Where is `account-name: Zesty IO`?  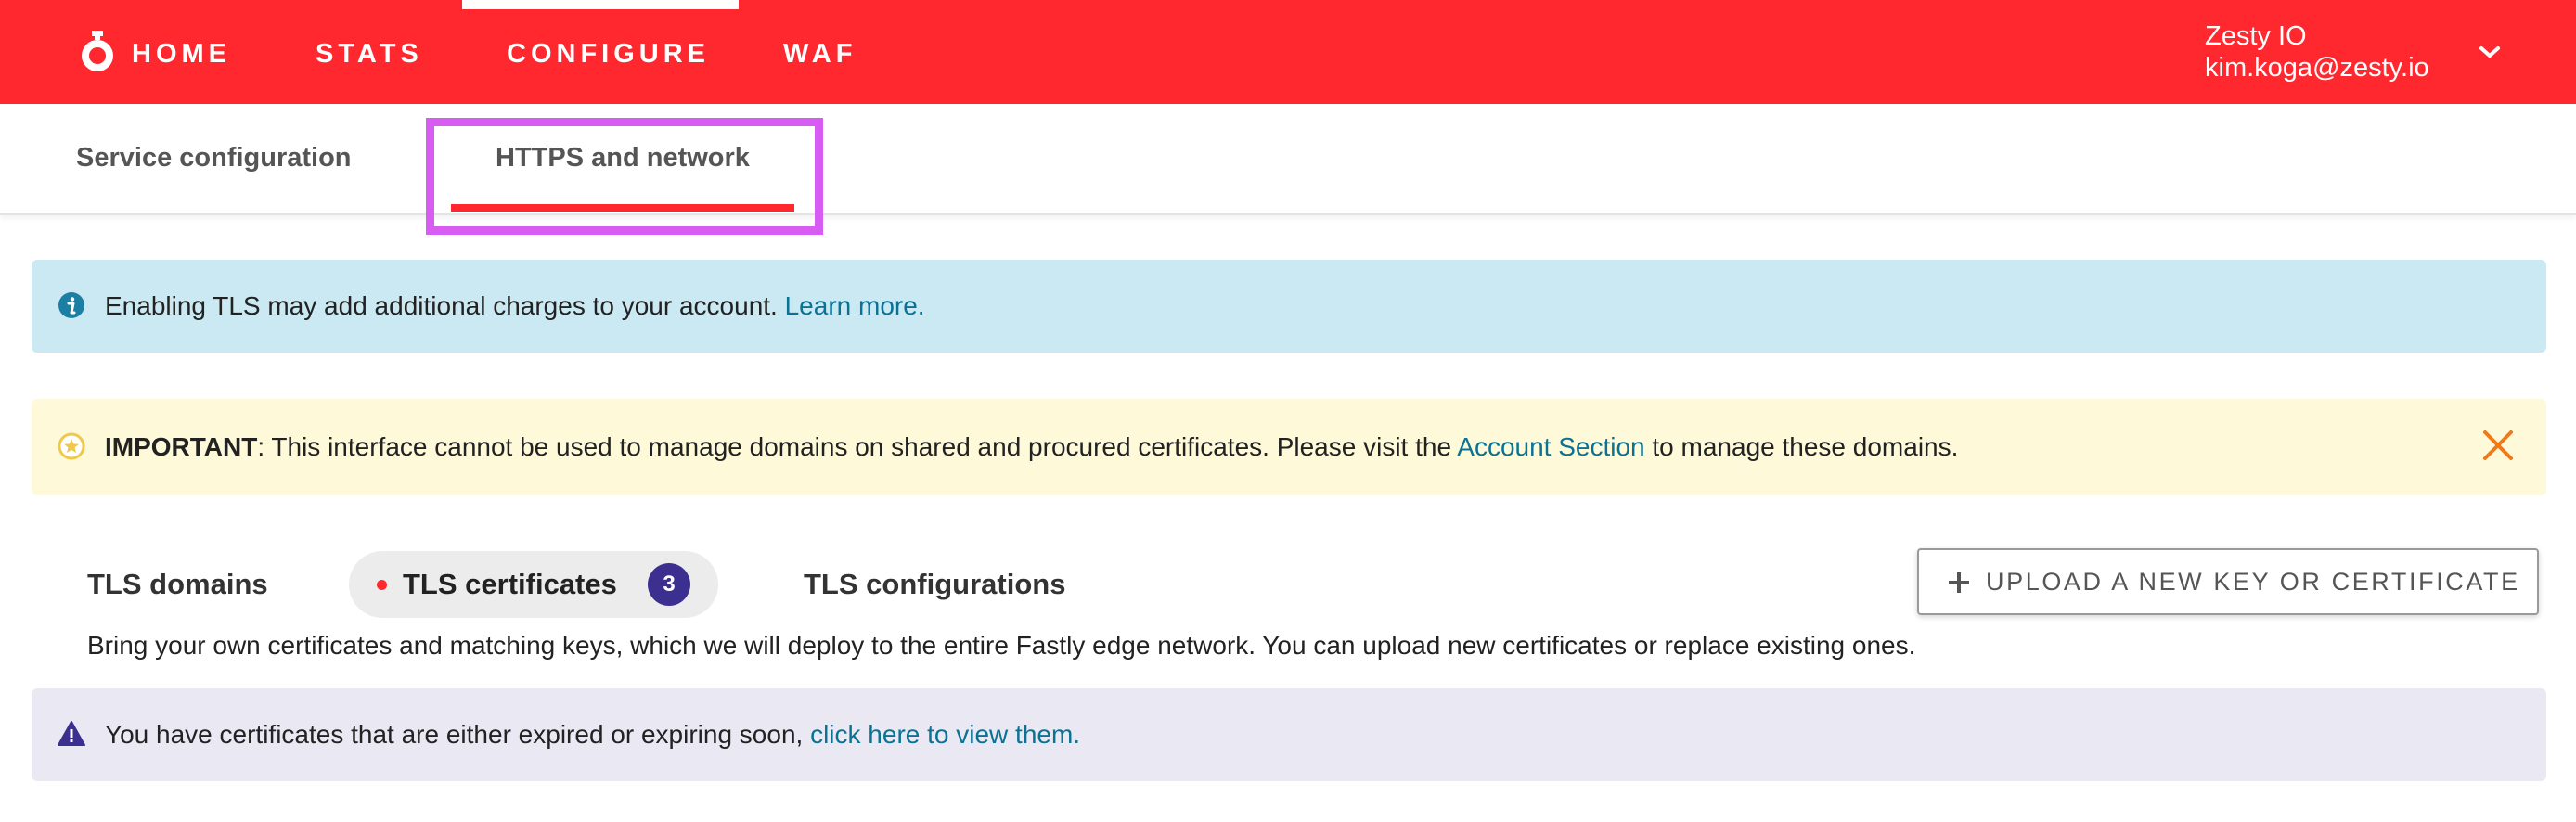 account-name: Zesty IO is located at coordinates (2256, 36).